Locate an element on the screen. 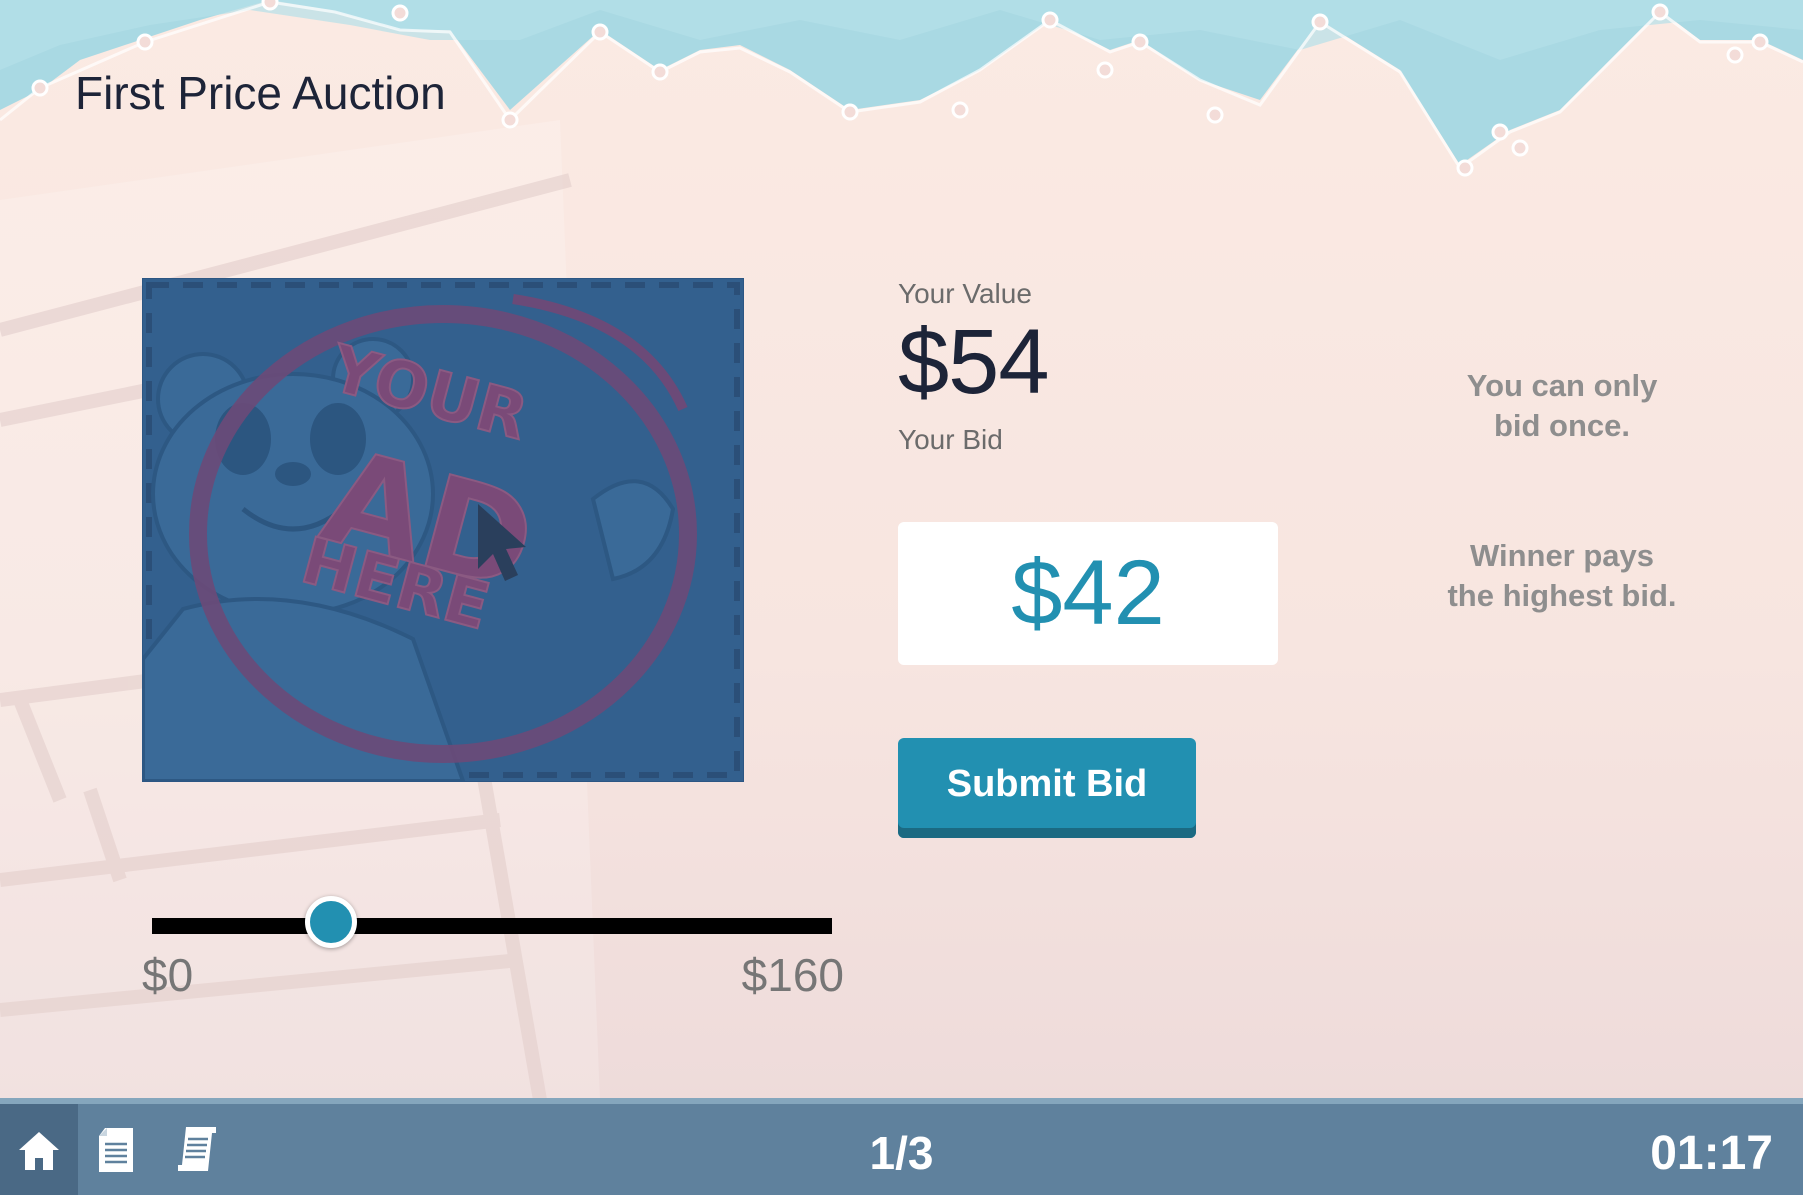 The height and width of the screenshot is (1195, 1803). hint-bid-once: You can only bid once. is located at coordinates (1562, 406).